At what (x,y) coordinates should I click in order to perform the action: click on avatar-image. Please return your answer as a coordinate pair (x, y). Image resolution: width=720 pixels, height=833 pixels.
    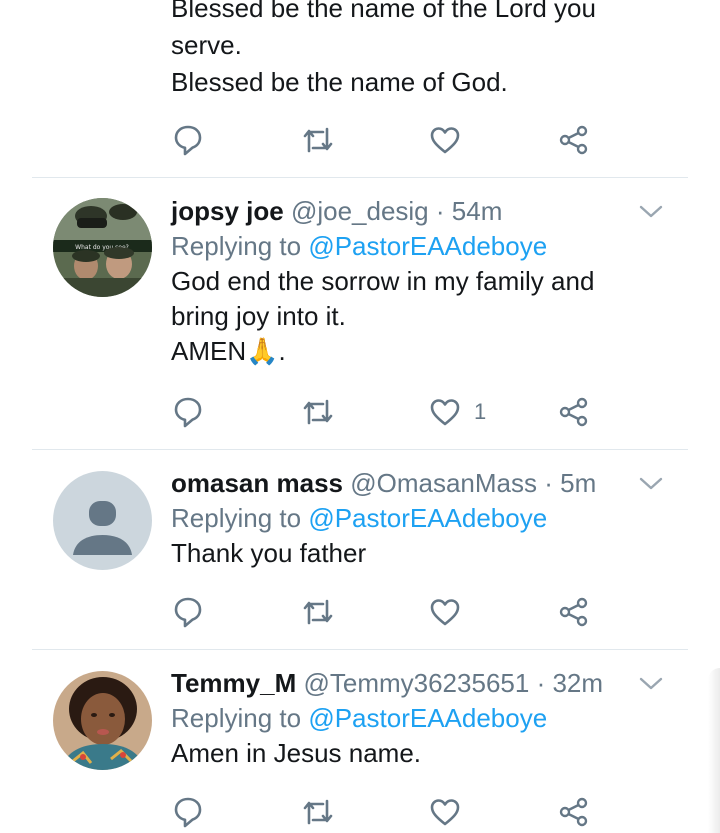
    Looking at the image, I should click on (102, 720).